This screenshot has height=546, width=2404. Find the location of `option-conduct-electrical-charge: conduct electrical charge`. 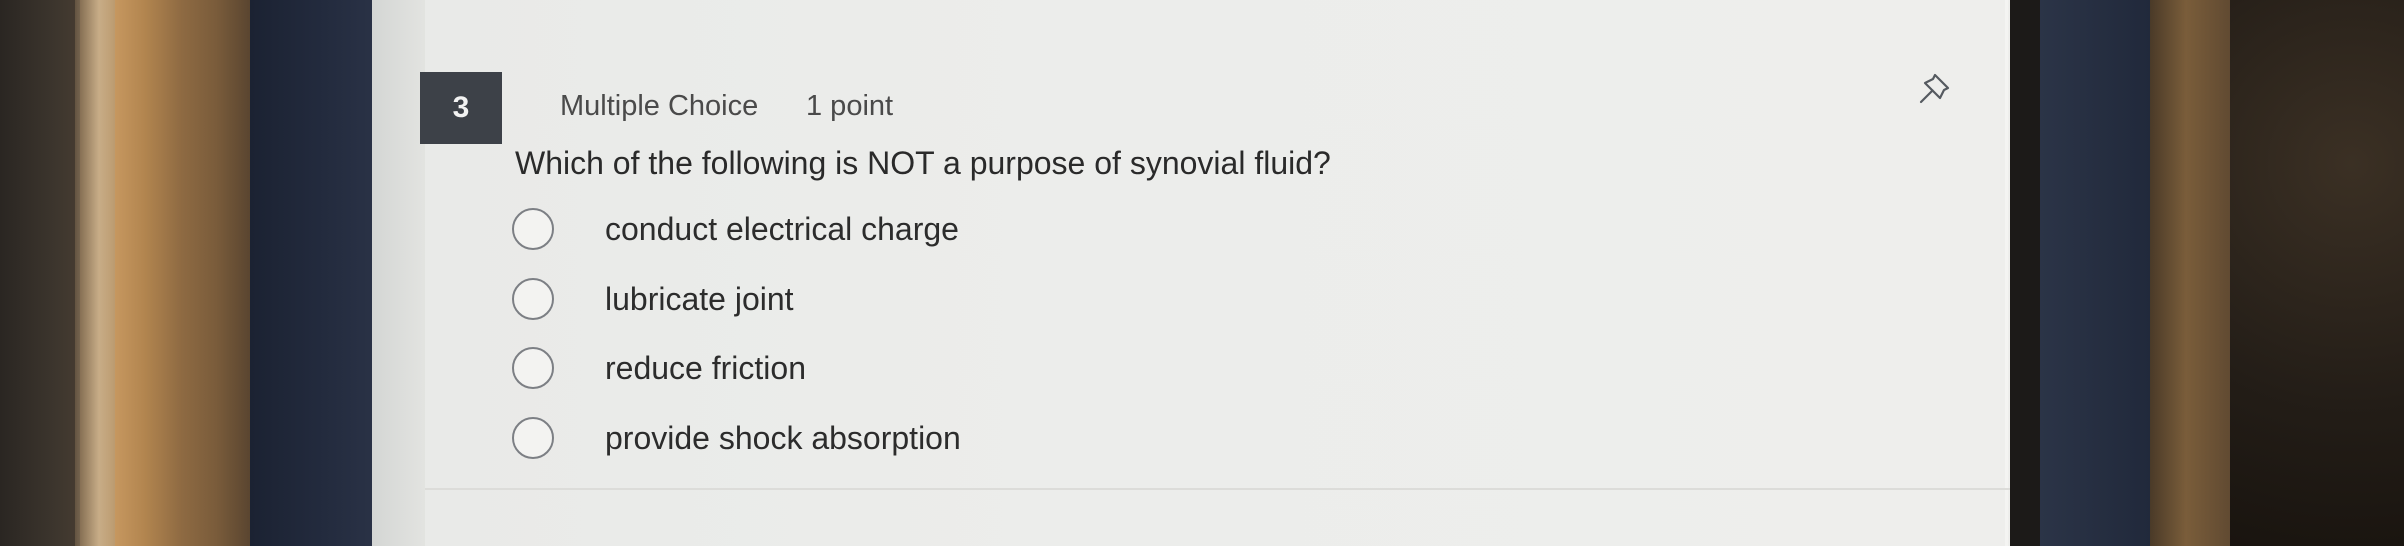

option-conduct-electrical-charge: conduct electrical charge is located at coordinates (735, 229).